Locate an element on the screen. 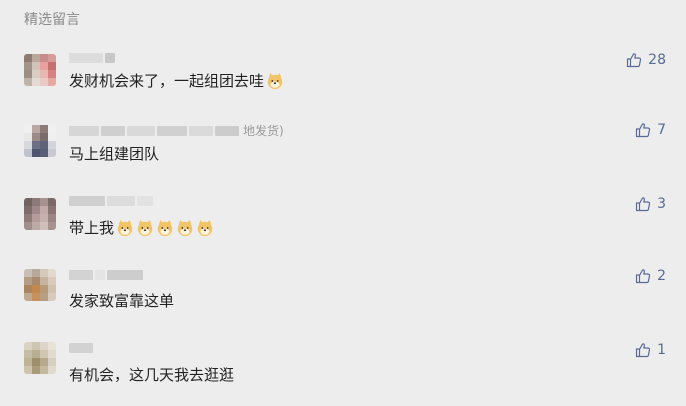  like-count: 7 is located at coordinates (661, 130).